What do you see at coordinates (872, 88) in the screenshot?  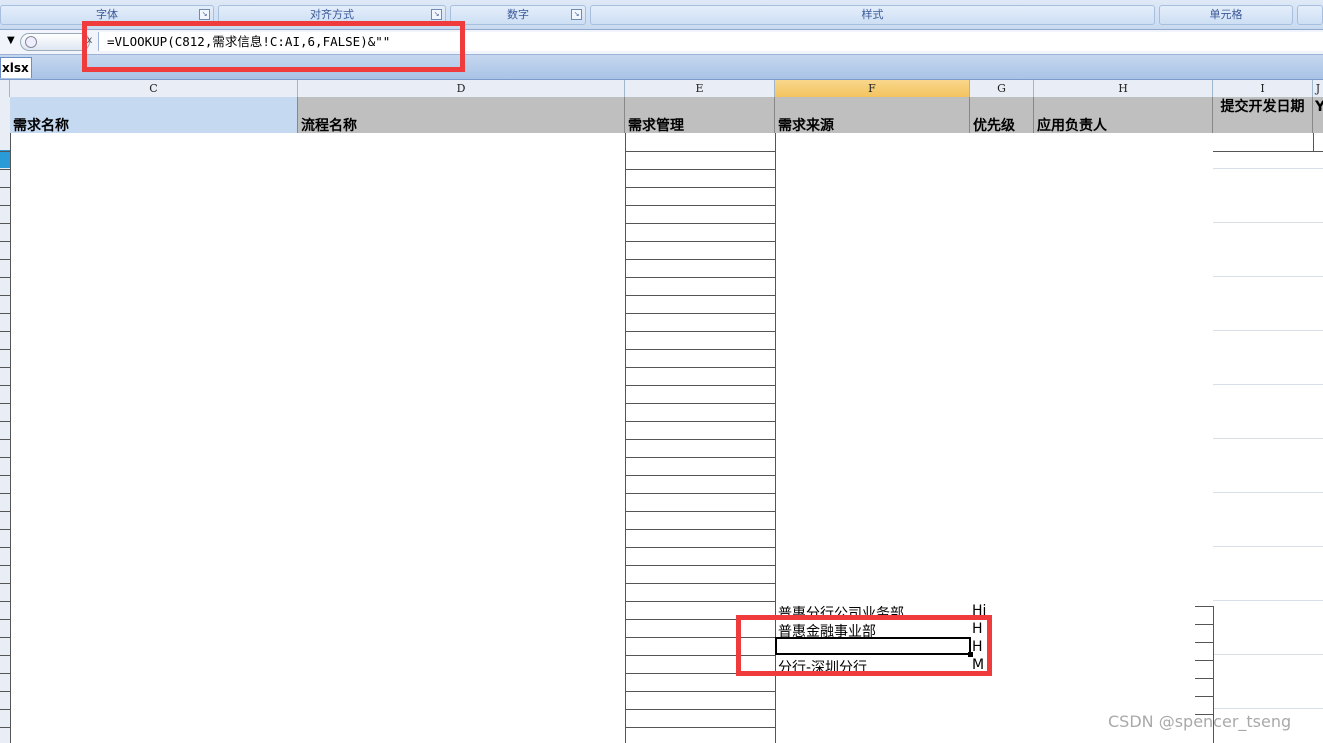 I see `column-header-f: F` at bounding box center [872, 88].